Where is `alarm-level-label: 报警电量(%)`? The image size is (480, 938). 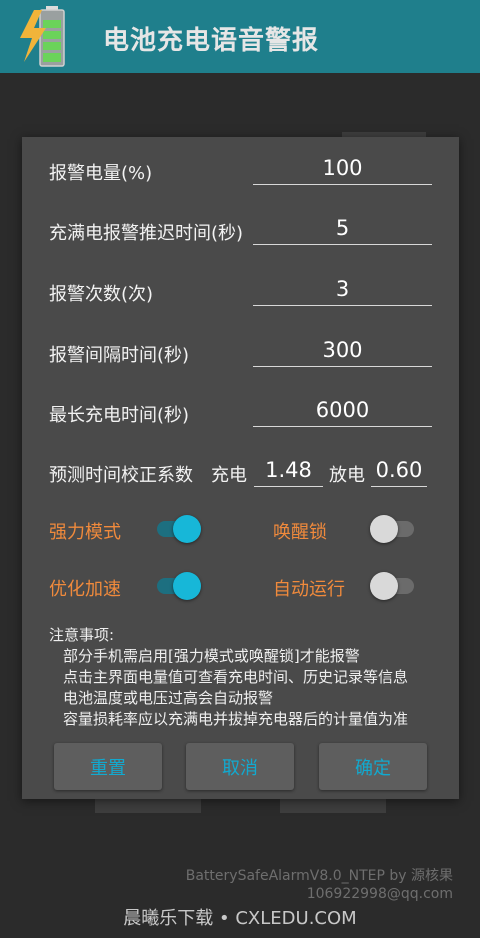
alarm-level-label: 报警电量(%) is located at coordinates (101, 173).